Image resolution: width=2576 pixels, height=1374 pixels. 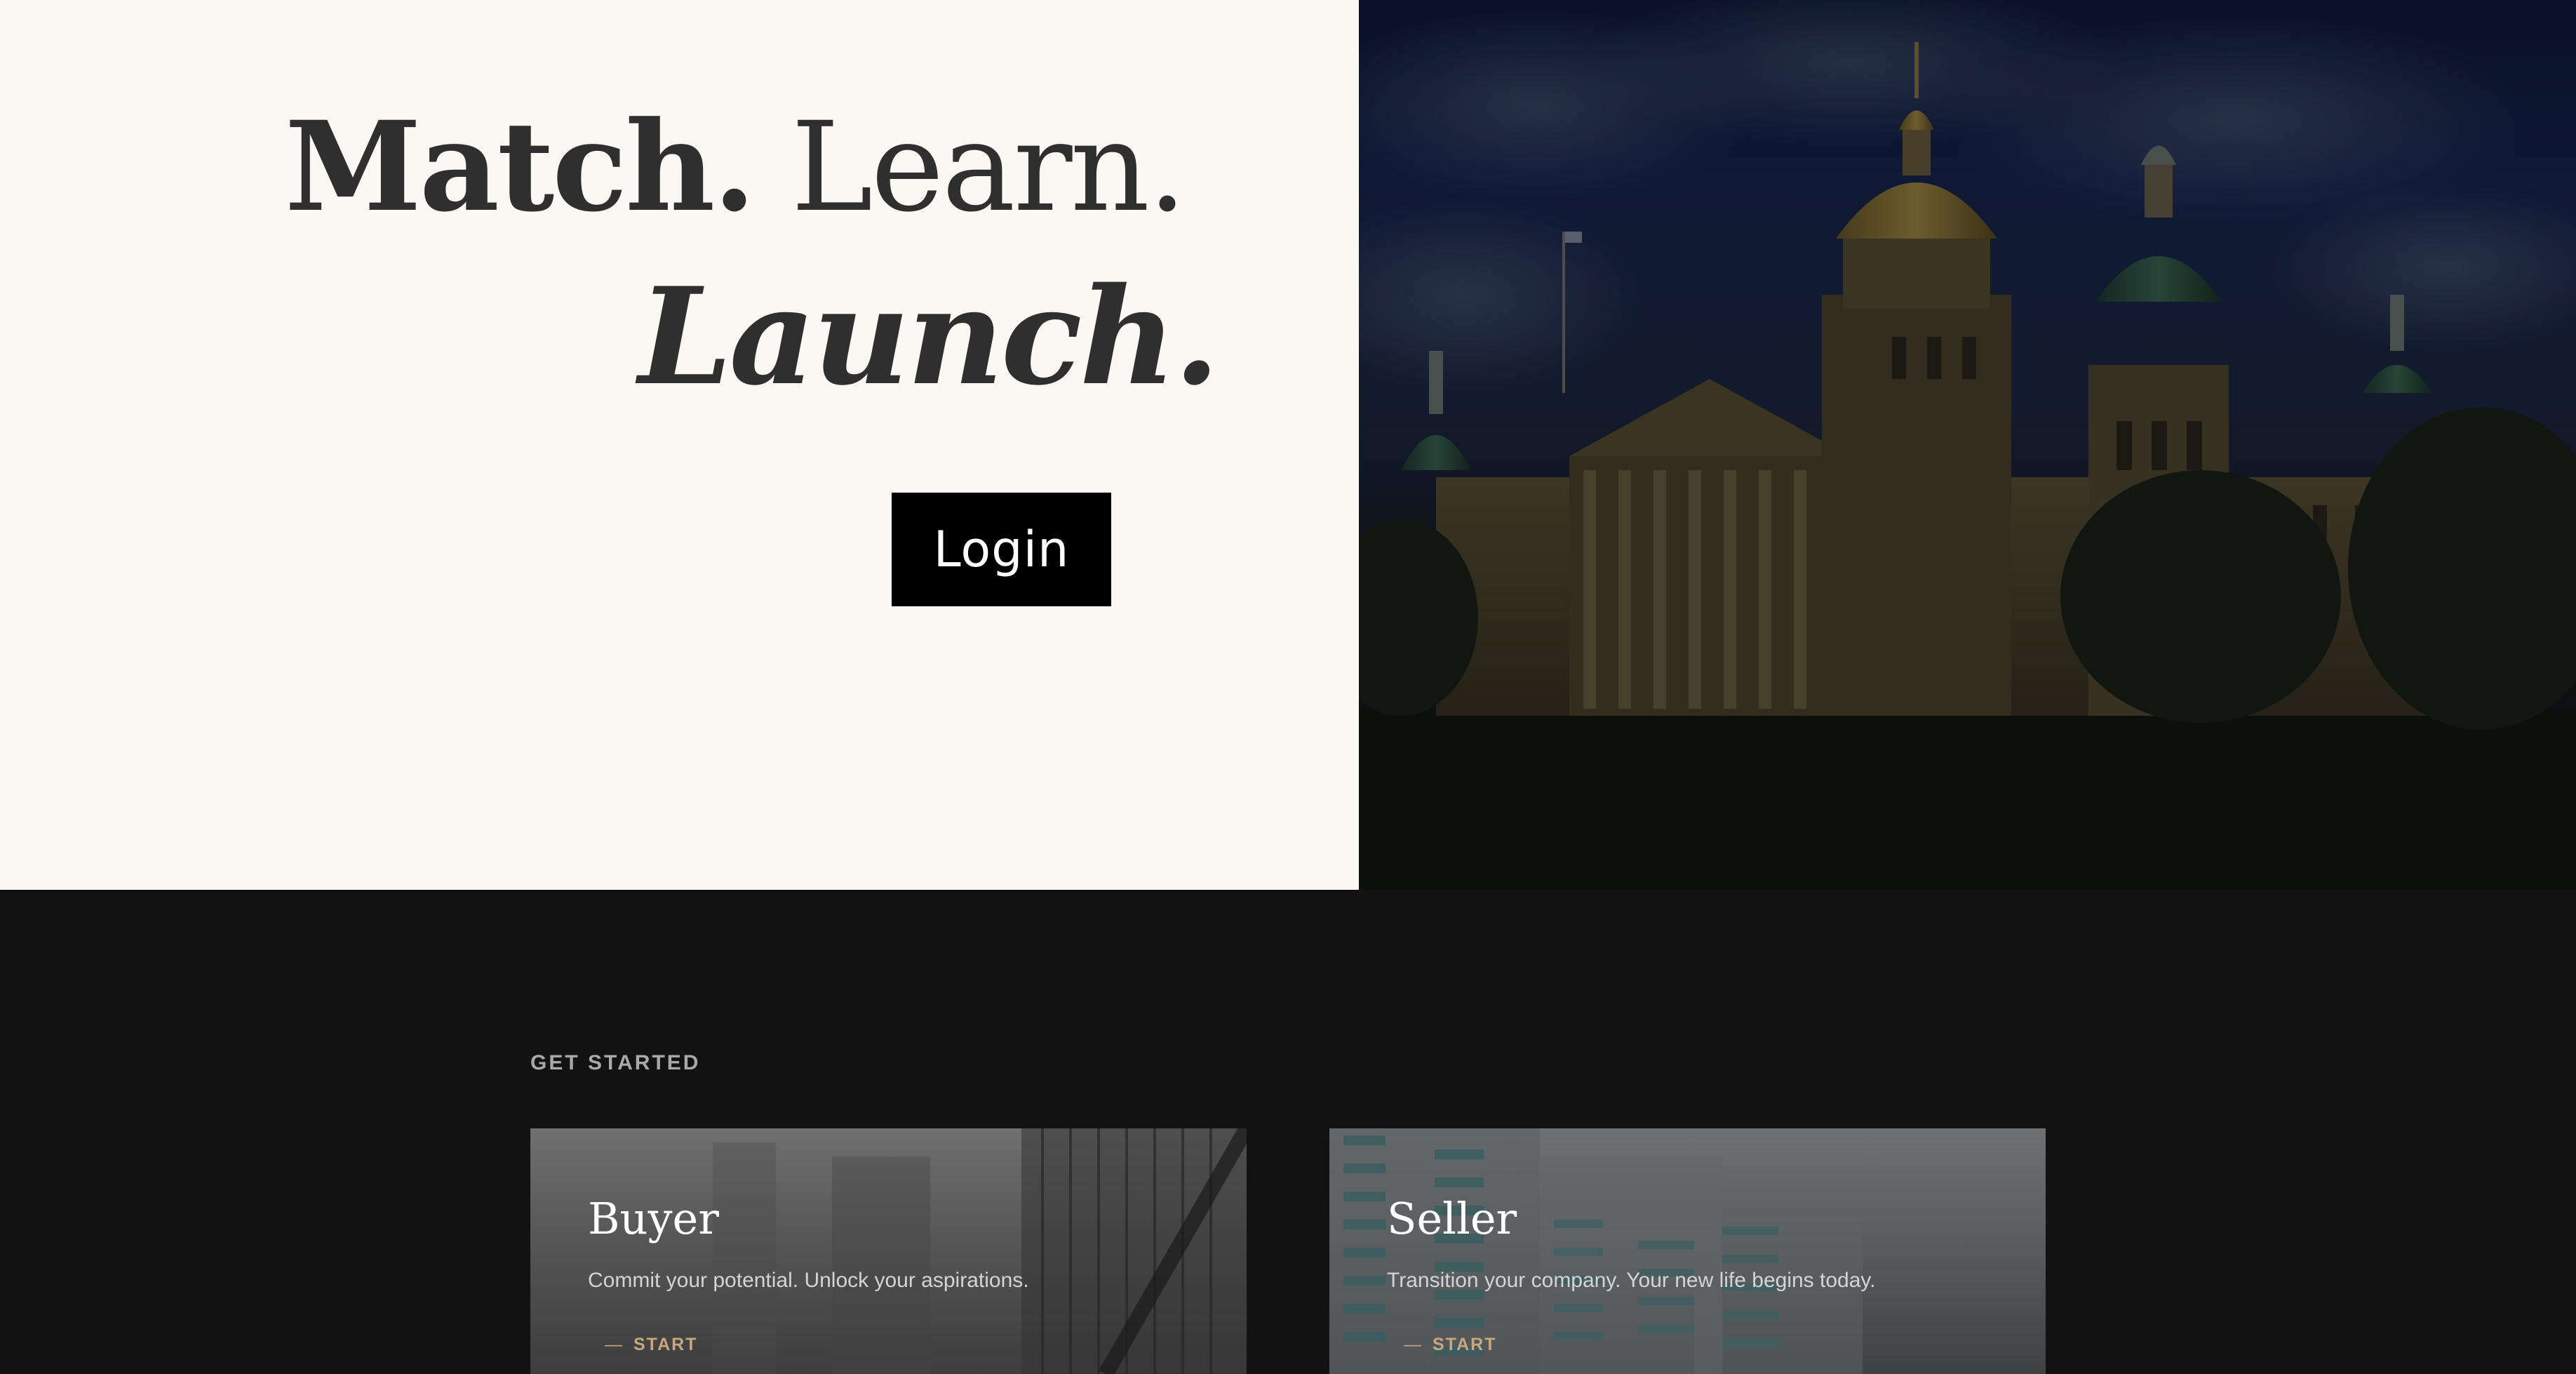 I want to click on buyer-card-title: Buyer, so click(x=653, y=1218).